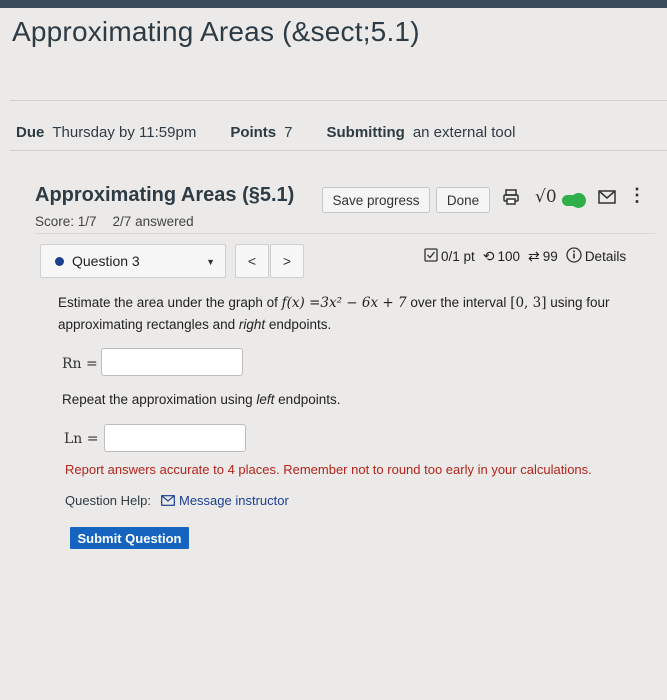 The height and width of the screenshot is (700, 667). Describe the element at coordinates (463, 200) in the screenshot. I see `done-button: Done` at that location.